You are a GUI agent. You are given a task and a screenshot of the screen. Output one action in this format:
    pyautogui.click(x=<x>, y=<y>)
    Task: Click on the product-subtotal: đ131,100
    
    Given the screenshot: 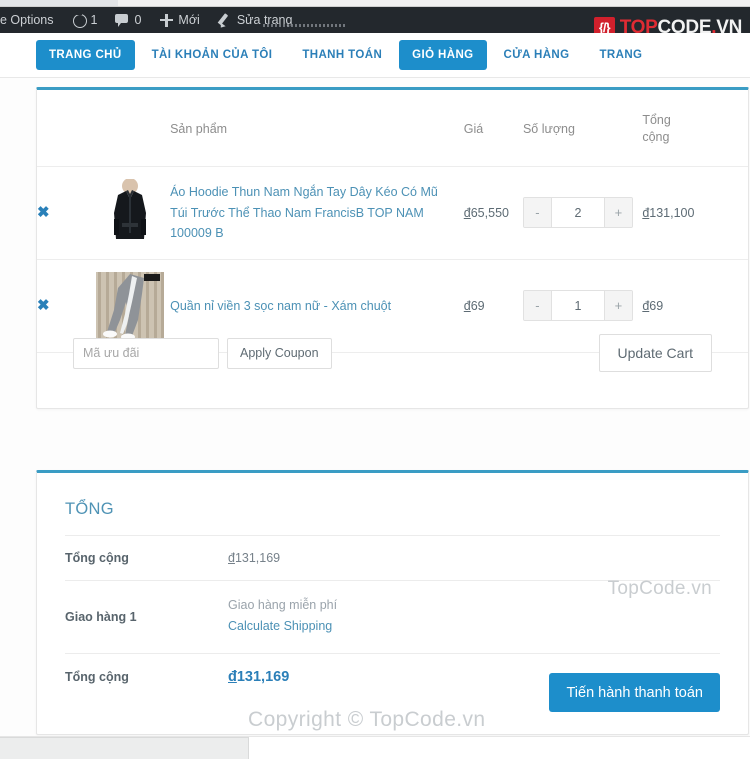 What is the action you would take?
    pyautogui.click(x=668, y=213)
    